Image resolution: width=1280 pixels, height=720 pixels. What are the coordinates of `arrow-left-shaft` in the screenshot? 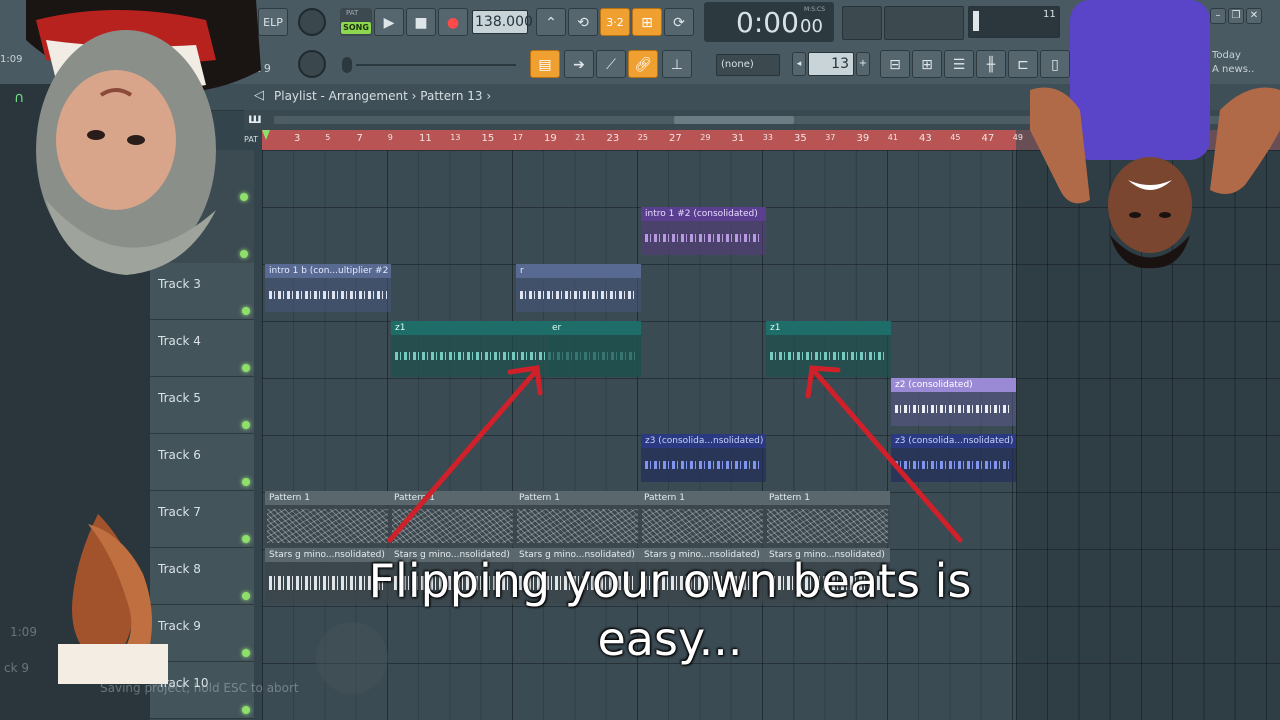 It's located at (462, 456).